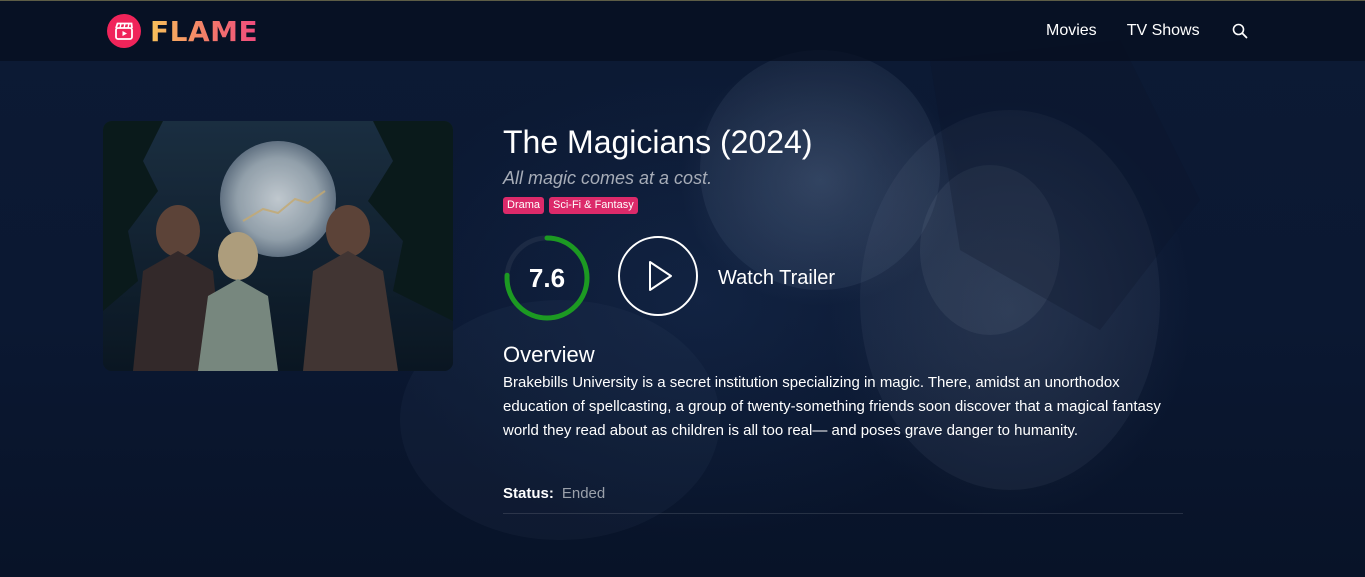  Describe the element at coordinates (608, 178) in the screenshot. I see `show-tagline: All magic comes at a cost.` at that location.